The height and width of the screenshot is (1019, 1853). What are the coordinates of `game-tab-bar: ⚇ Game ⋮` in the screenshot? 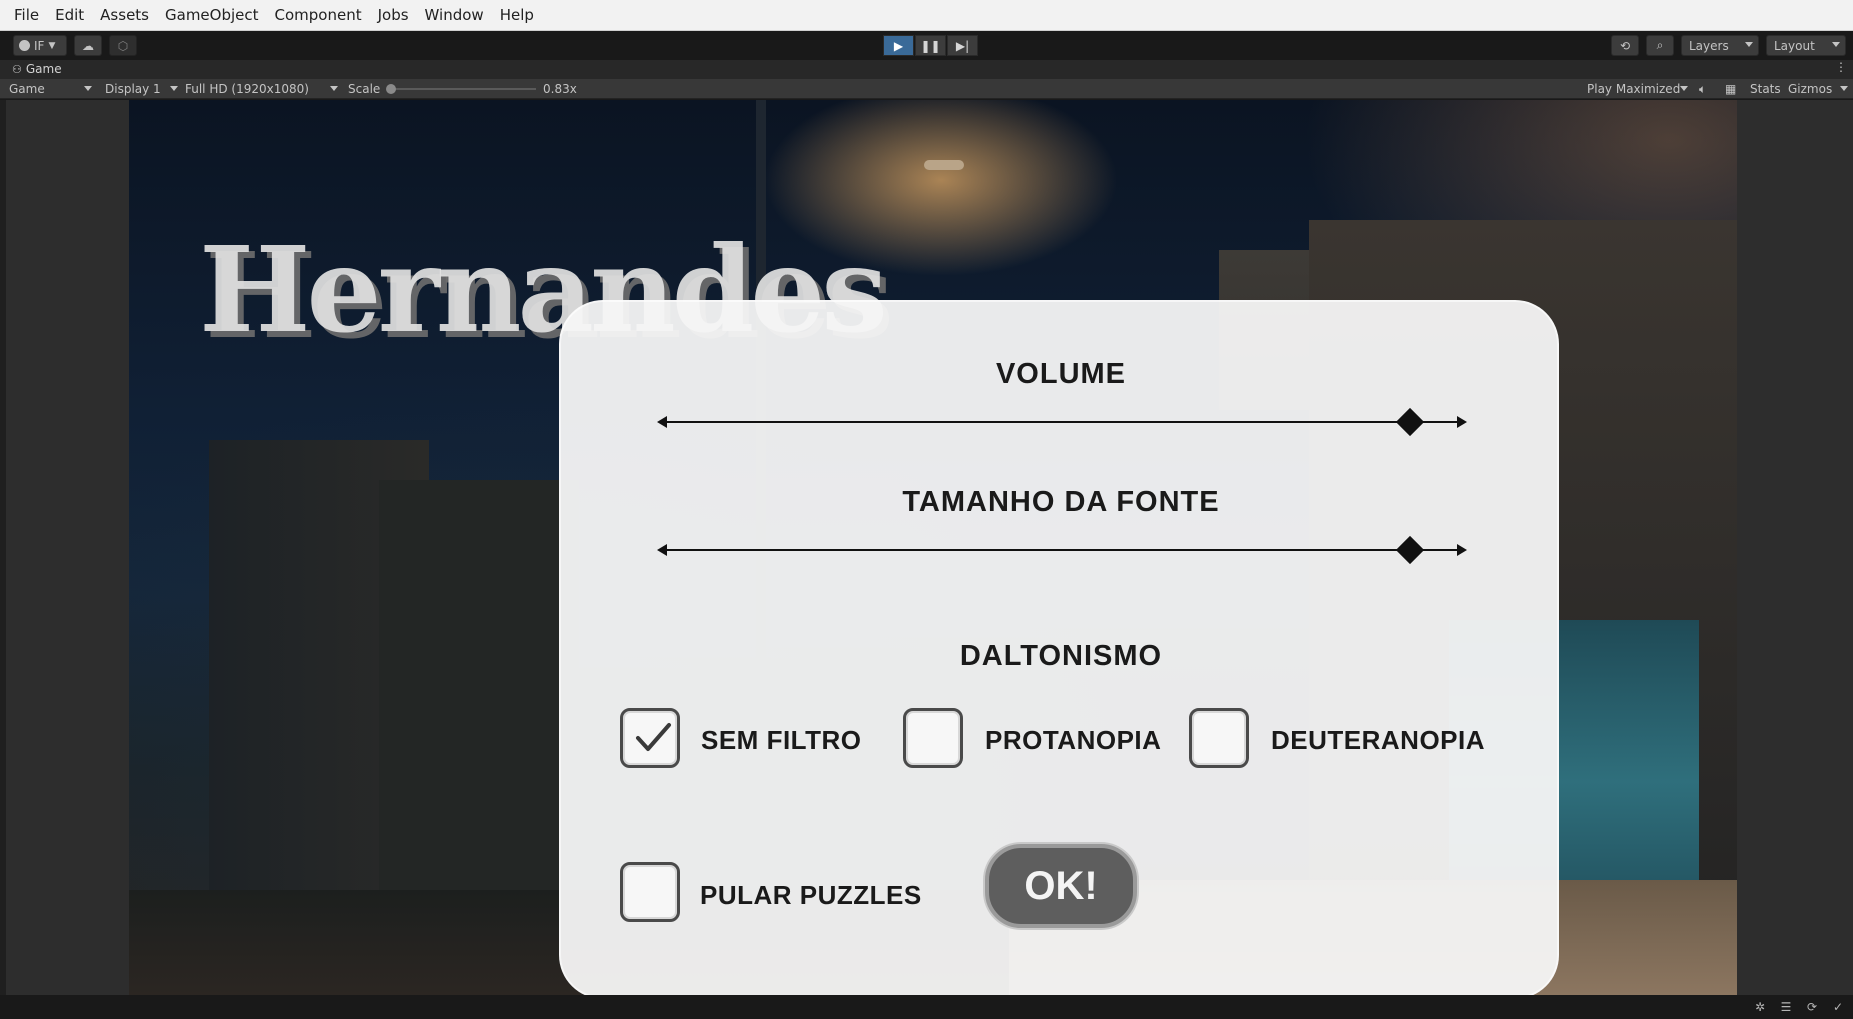 It's located at (926, 69).